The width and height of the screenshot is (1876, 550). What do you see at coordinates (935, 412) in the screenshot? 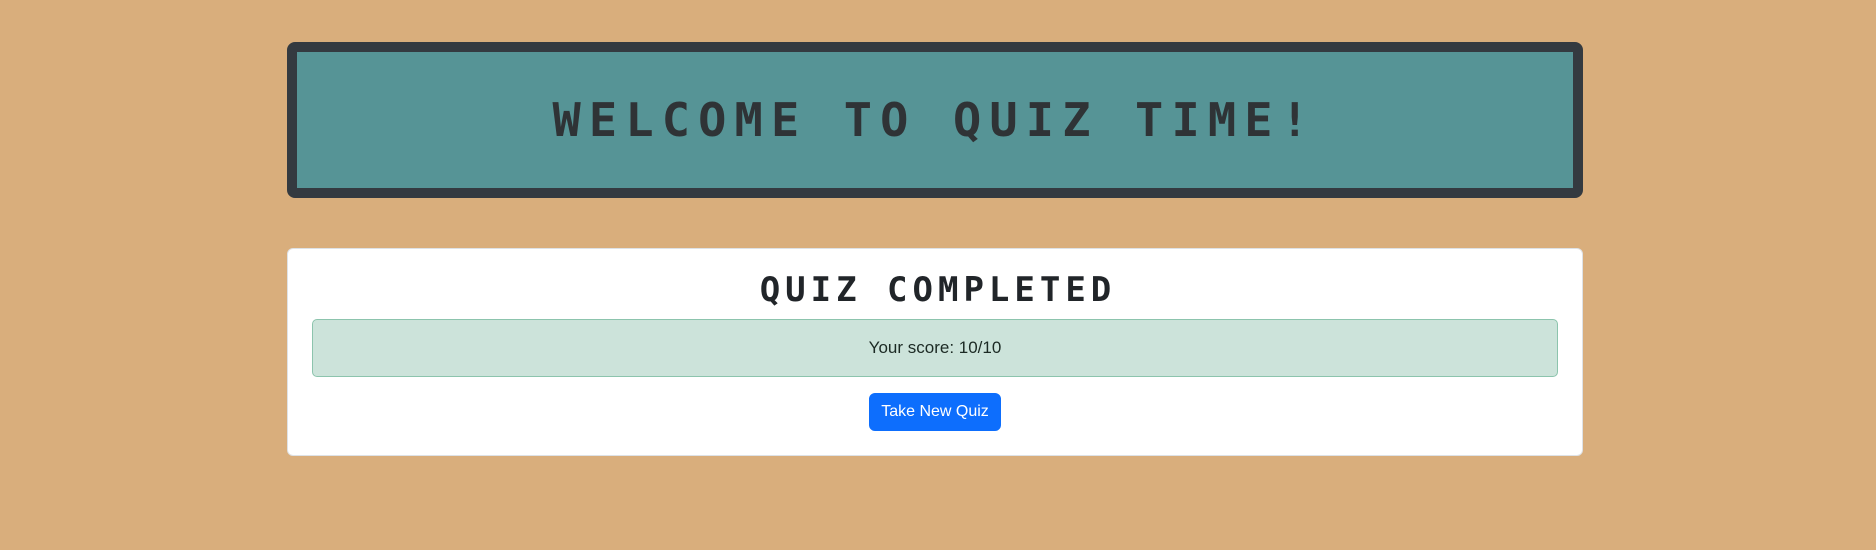
I see `take-new-quiz-button: Take New Quiz` at bounding box center [935, 412].